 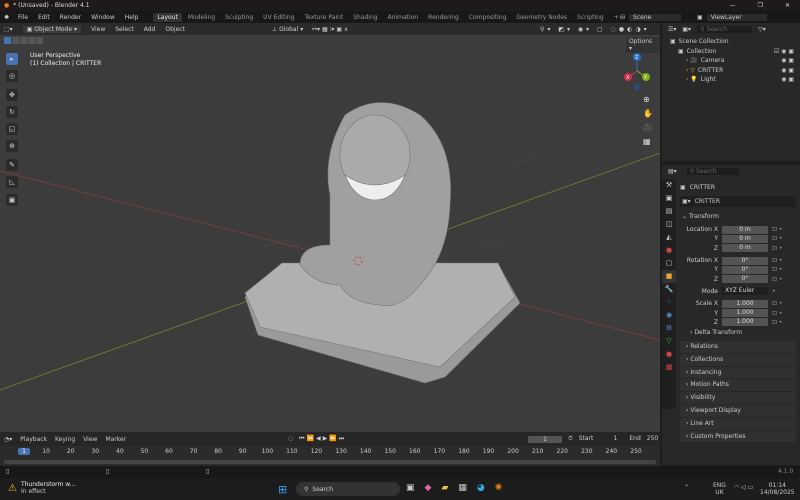 What do you see at coordinates (669, 289) in the screenshot?
I see `modifier-tab-icon: 🔧` at bounding box center [669, 289].